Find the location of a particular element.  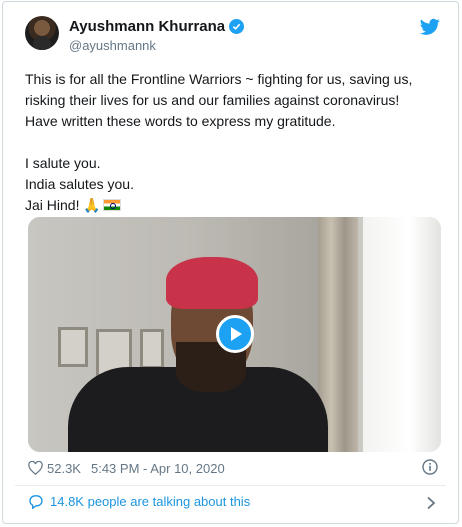

window is located at coordinates (402, 334).